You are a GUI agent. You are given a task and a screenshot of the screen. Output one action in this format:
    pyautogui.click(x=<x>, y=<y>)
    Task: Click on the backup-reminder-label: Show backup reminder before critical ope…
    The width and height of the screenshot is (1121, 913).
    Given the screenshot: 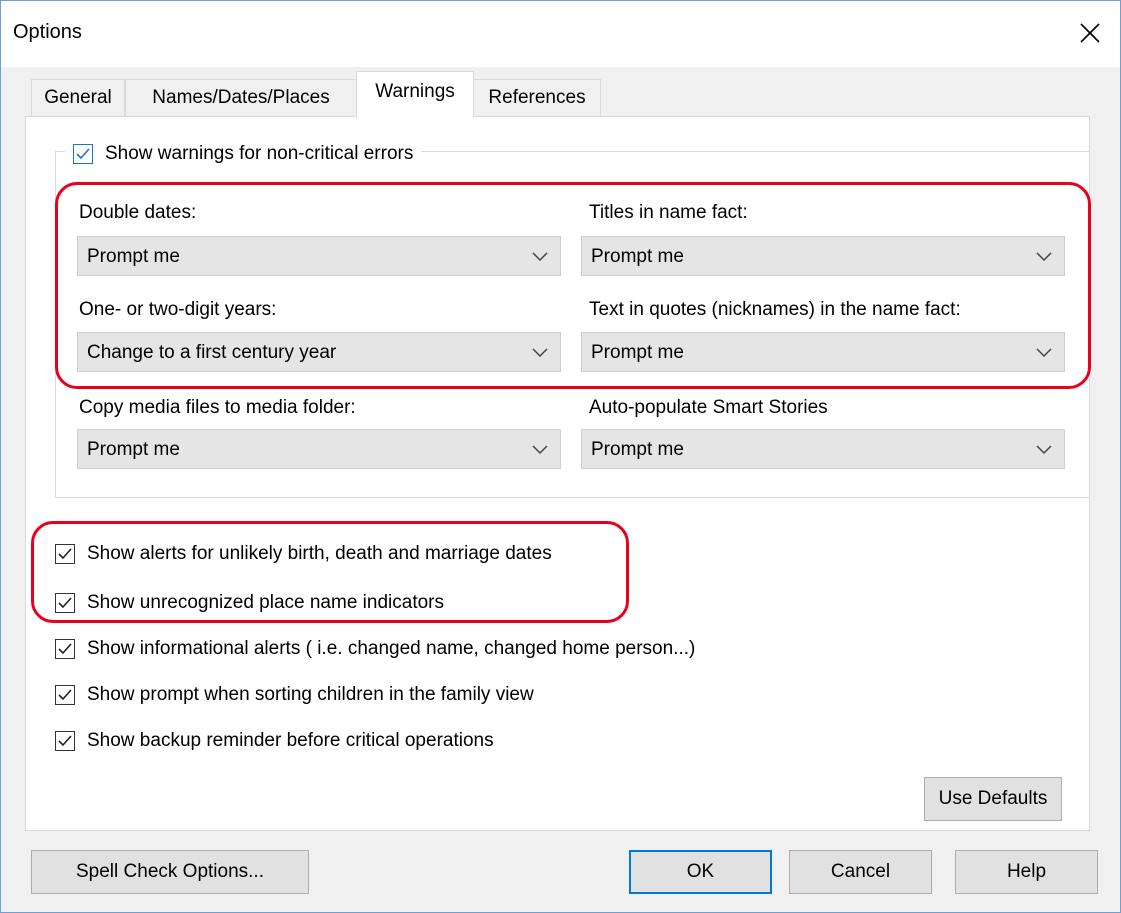 What is the action you would take?
    pyautogui.click(x=290, y=740)
    